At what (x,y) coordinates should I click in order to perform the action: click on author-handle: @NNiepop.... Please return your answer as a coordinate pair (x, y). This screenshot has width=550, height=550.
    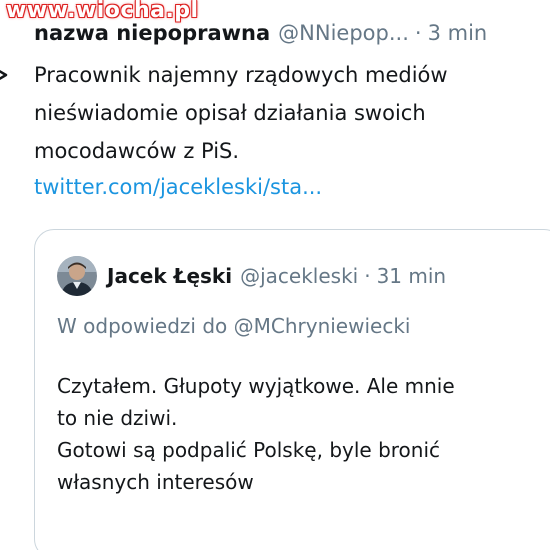
    Looking at the image, I should click on (343, 33).